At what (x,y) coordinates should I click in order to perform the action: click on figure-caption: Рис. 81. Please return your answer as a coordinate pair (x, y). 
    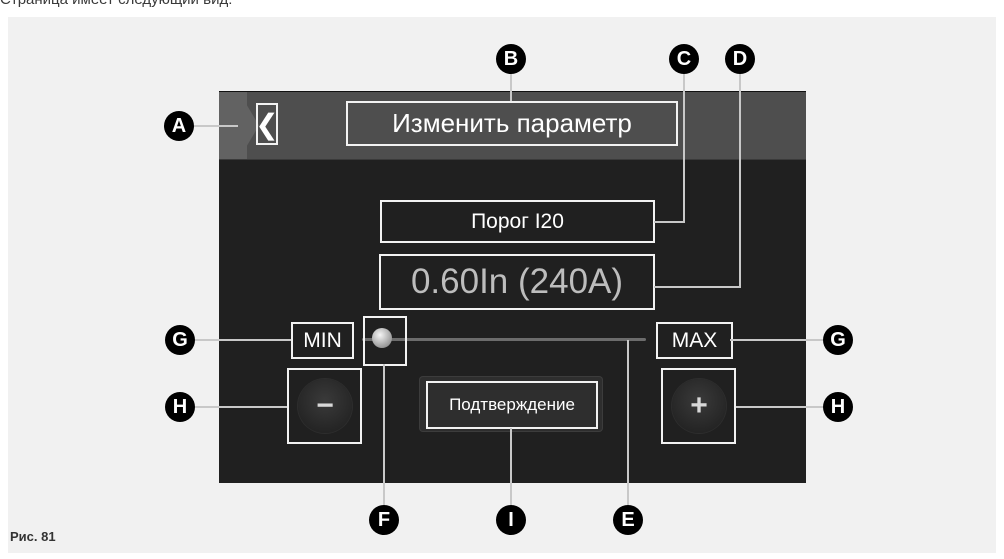
    Looking at the image, I should click on (33, 536).